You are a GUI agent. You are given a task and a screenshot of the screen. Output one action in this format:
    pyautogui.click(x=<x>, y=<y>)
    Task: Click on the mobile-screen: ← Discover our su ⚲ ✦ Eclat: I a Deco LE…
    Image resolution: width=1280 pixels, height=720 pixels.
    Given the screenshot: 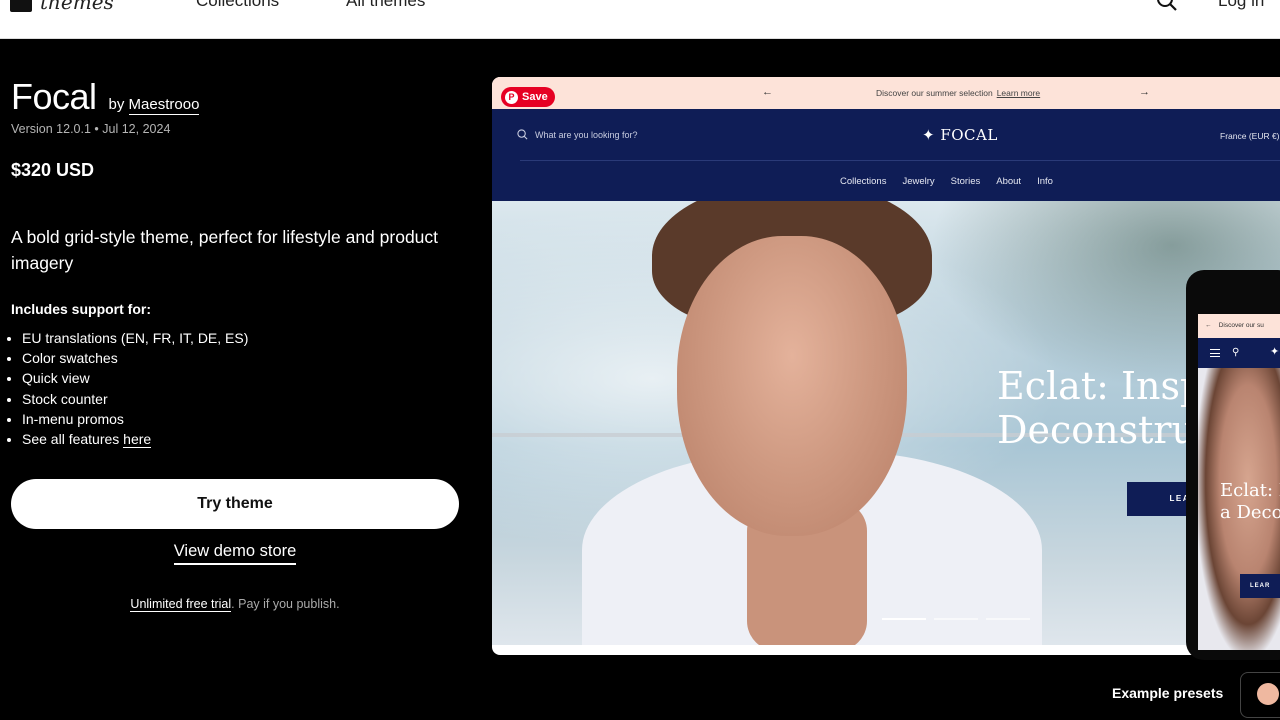 What is the action you would take?
    pyautogui.click(x=1239, y=482)
    